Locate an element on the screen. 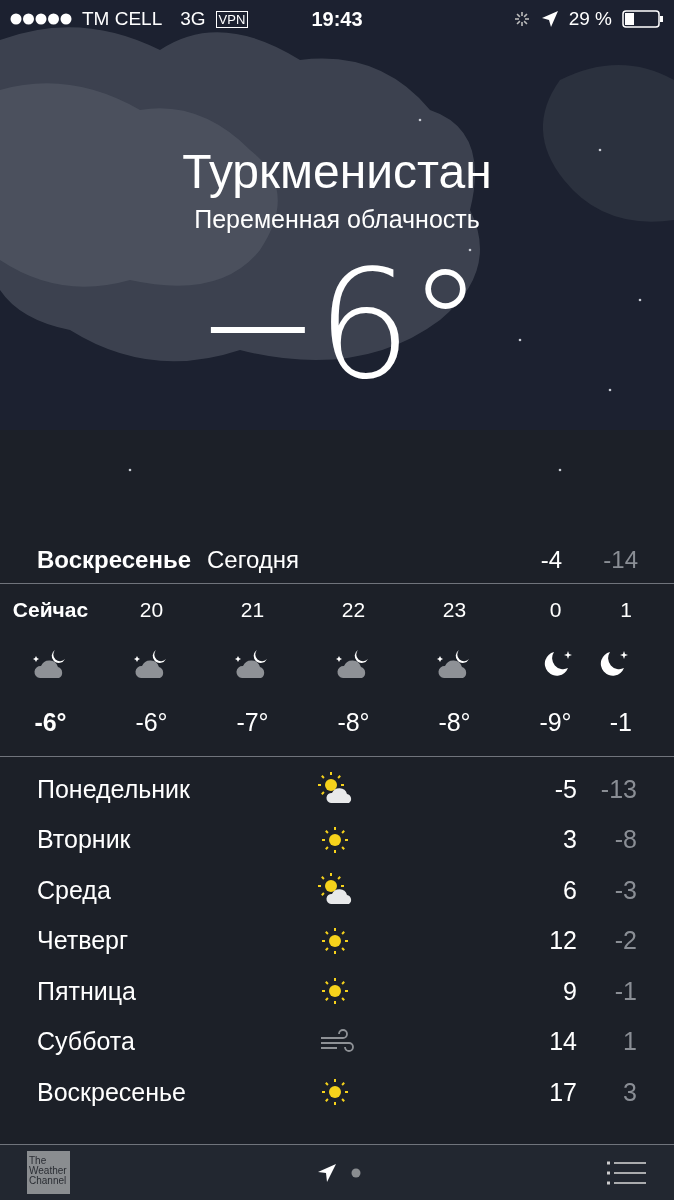  high-temperature: -5 is located at coordinates (565, 789).